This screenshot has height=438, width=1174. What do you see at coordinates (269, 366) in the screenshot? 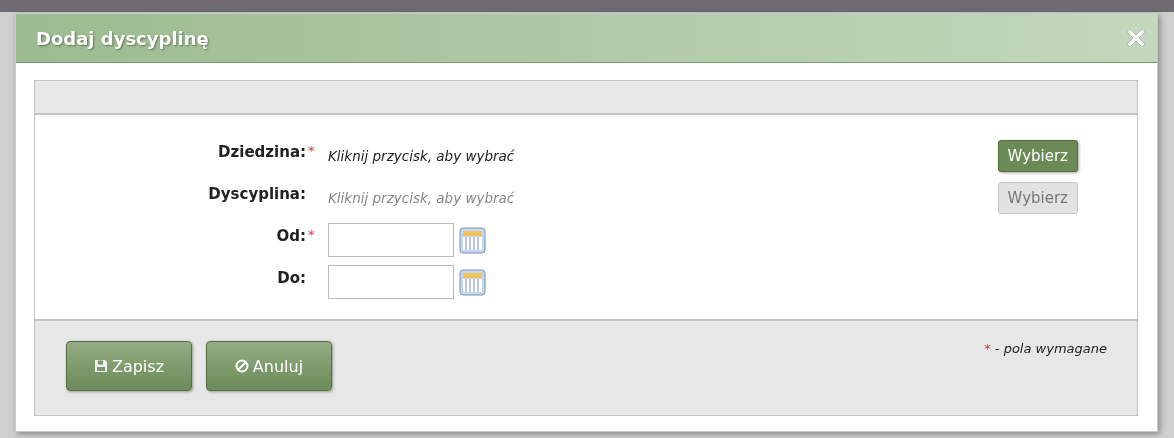
I see `cancel-button: Anuluj` at bounding box center [269, 366].